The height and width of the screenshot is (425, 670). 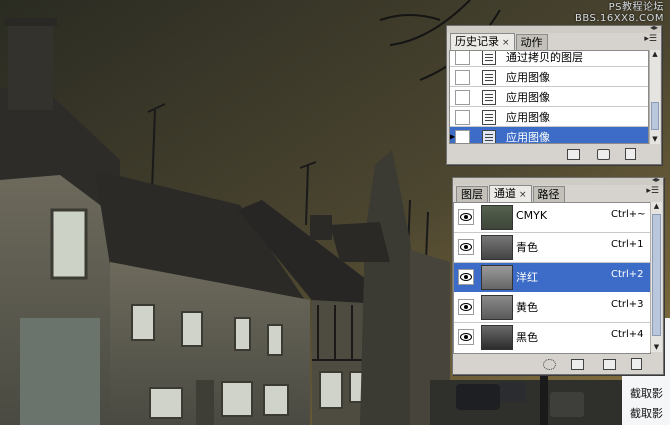 I want to click on channels-footer, so click(x=558, y=364).